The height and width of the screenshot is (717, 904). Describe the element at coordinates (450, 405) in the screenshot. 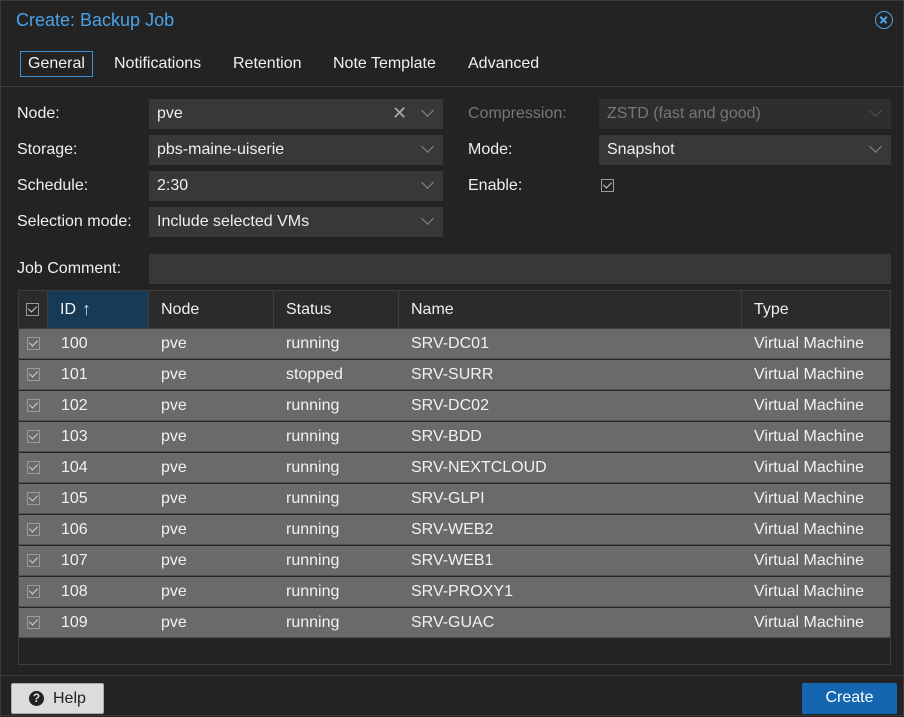

I see `cell-name: SRV-DC02` at that location.